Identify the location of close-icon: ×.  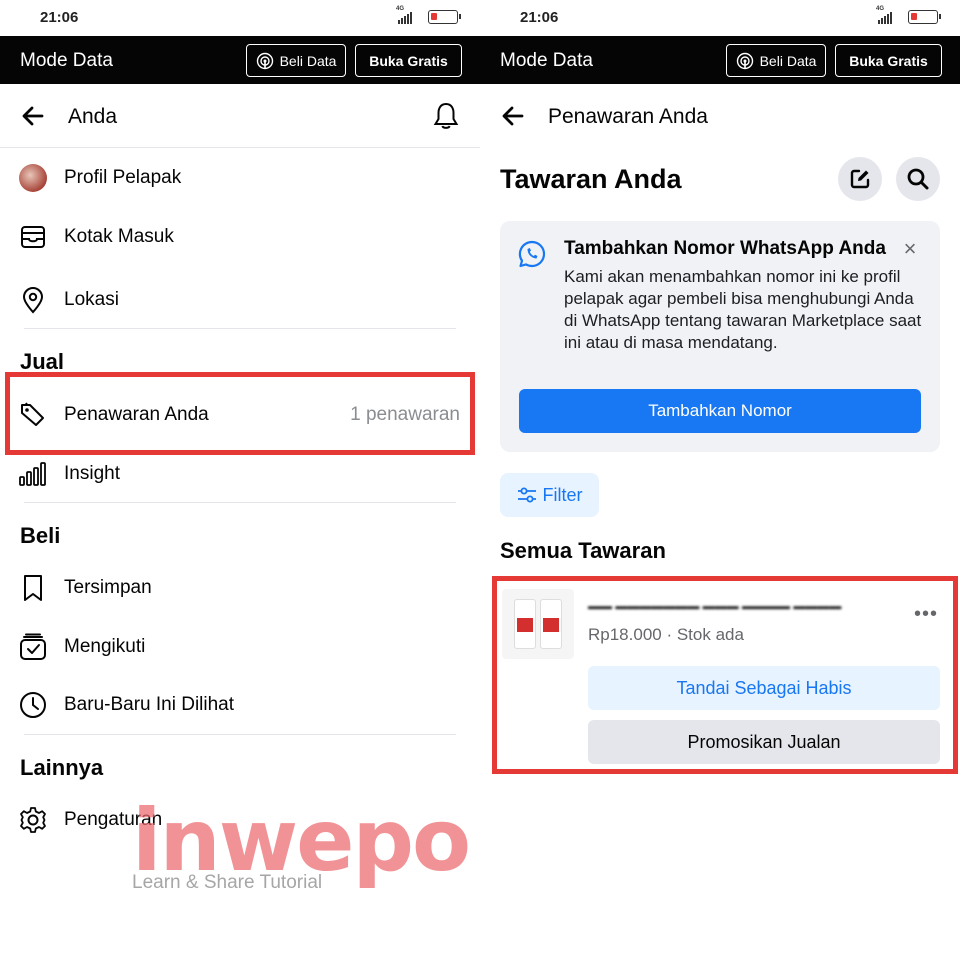
(910, 249).